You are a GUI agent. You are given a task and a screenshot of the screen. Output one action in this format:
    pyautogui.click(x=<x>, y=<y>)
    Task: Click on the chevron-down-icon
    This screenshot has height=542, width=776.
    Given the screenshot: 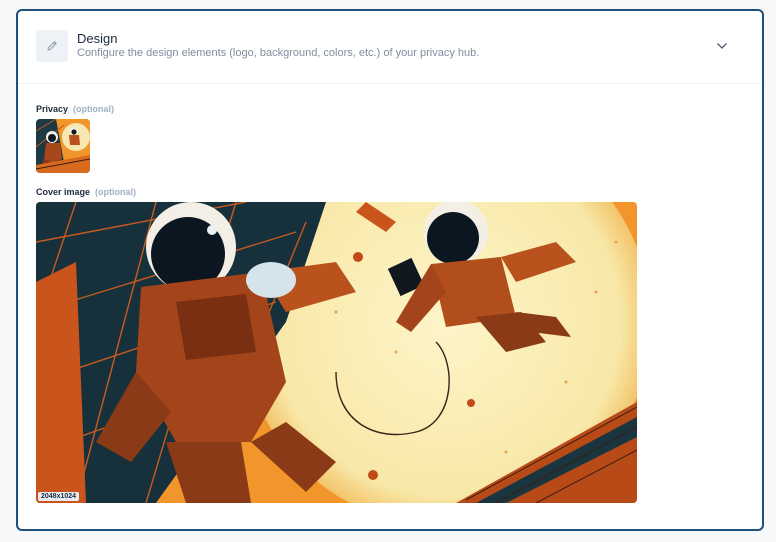 What is the action you would take?
    pyautogui.click(x=722, y=46)
    